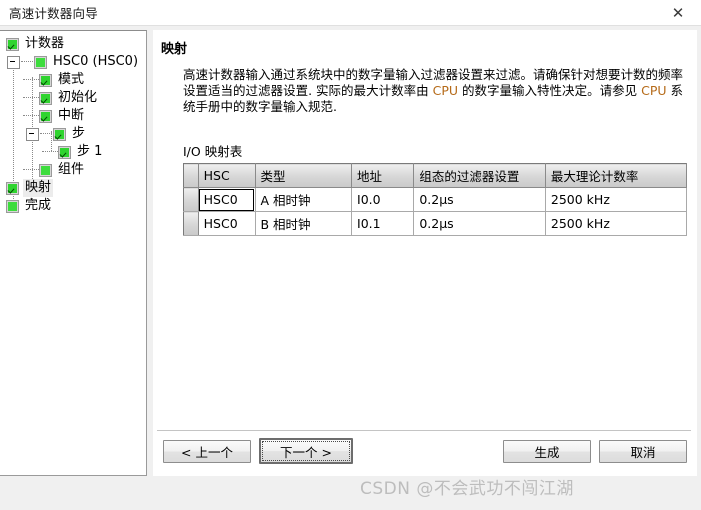  I want to click on cancel-button: 取消, so click(643, 451).